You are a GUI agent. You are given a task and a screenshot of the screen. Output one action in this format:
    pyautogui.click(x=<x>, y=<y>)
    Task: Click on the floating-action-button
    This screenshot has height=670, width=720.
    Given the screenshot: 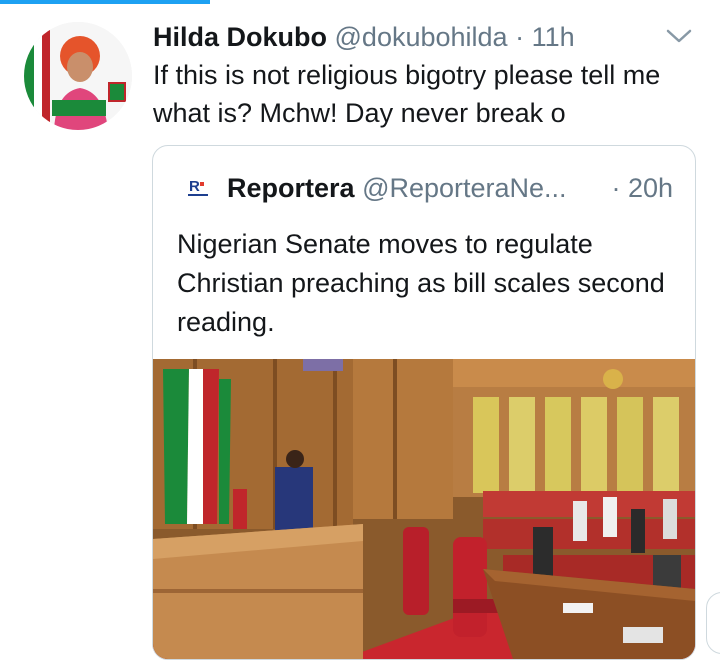 What is the action you would take?
    pyautogui.click(x=713, y=623)
    